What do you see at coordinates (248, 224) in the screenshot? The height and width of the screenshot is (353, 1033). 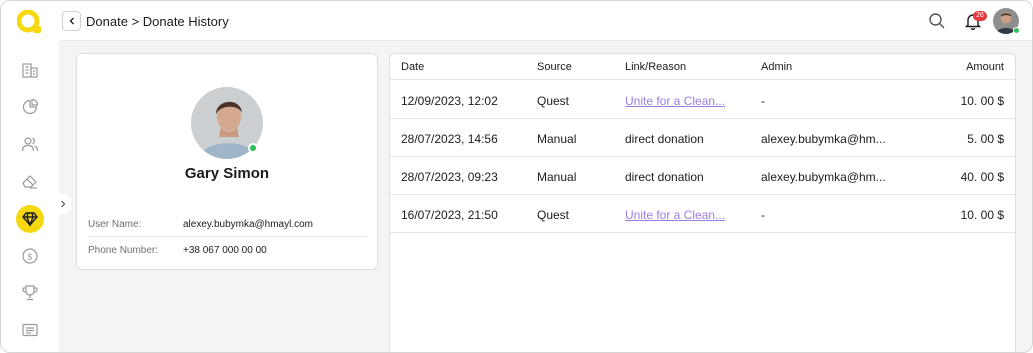 I see `username-value: alexey.bubymka@hmayl.com` at bounding box center [248, 224].